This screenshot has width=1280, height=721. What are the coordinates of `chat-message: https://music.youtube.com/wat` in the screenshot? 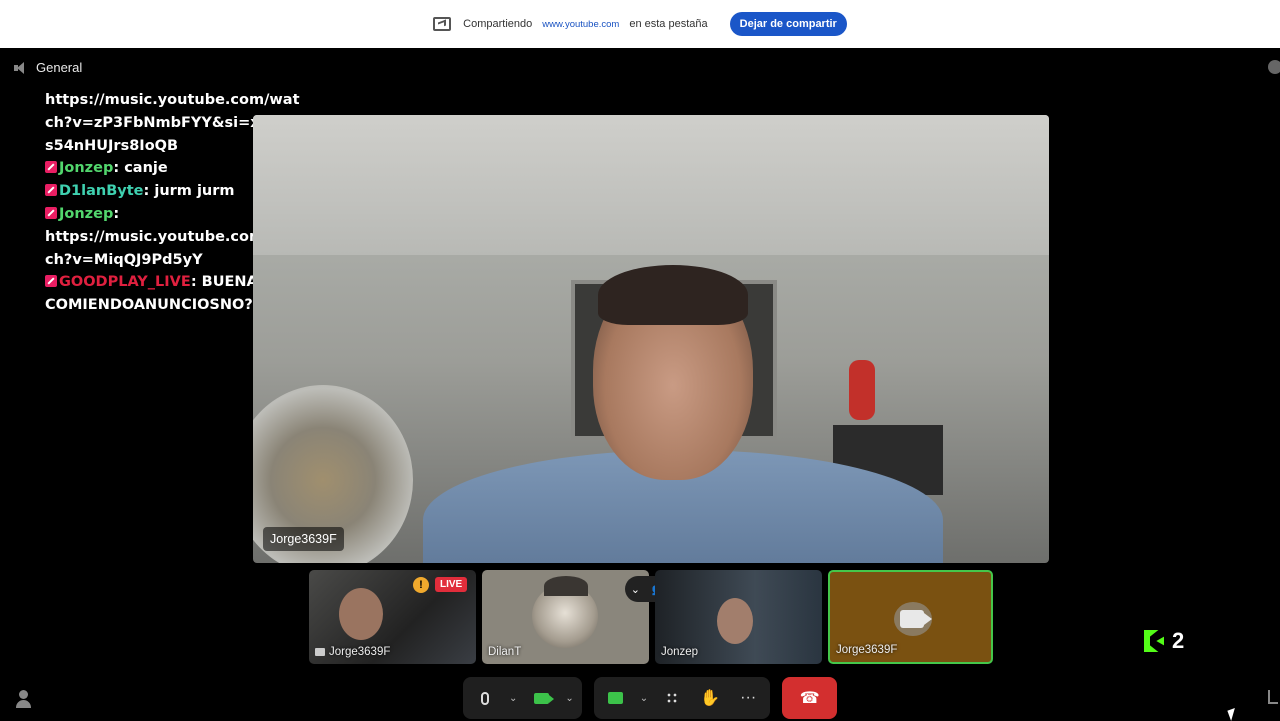 It's located at (172, 100).